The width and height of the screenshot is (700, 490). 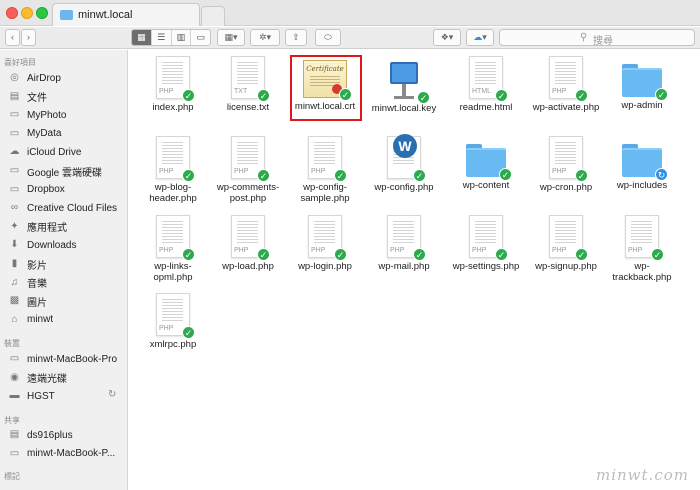 What do you see at coordinates (241, 91) in the screenshot?
I see `file-extension-label: TXT` at bounding box center [241, 91].